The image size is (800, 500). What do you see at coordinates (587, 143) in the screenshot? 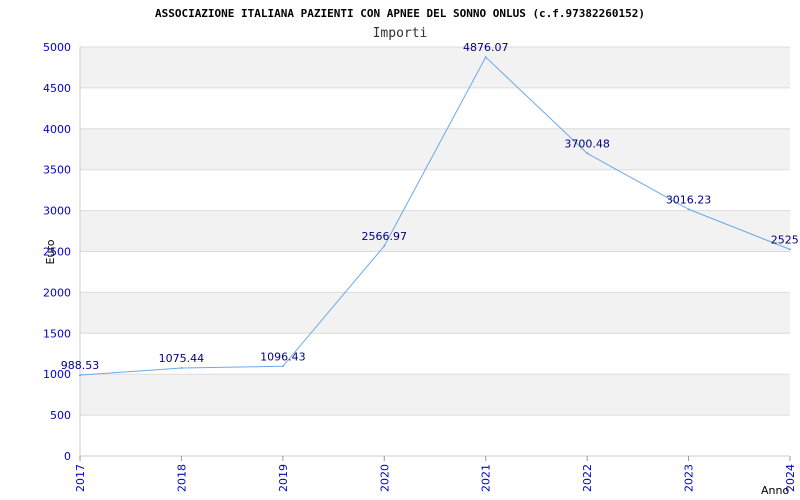
I see `data-label: 3700.48` at bounding box center [587, 143].